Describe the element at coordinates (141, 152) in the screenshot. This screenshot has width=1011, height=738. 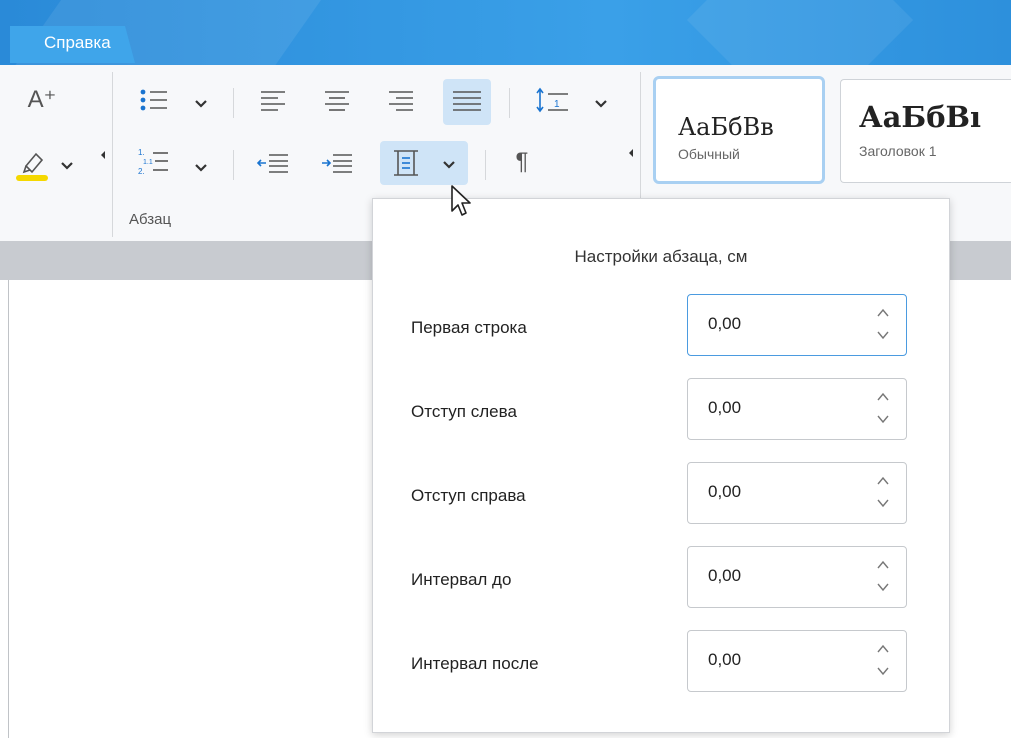
I see `svg-text: 1.` at that location.